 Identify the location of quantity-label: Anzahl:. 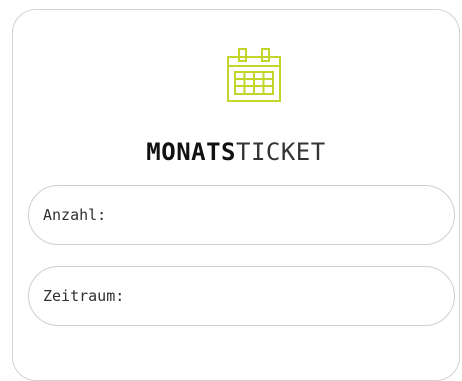
(75, 215).